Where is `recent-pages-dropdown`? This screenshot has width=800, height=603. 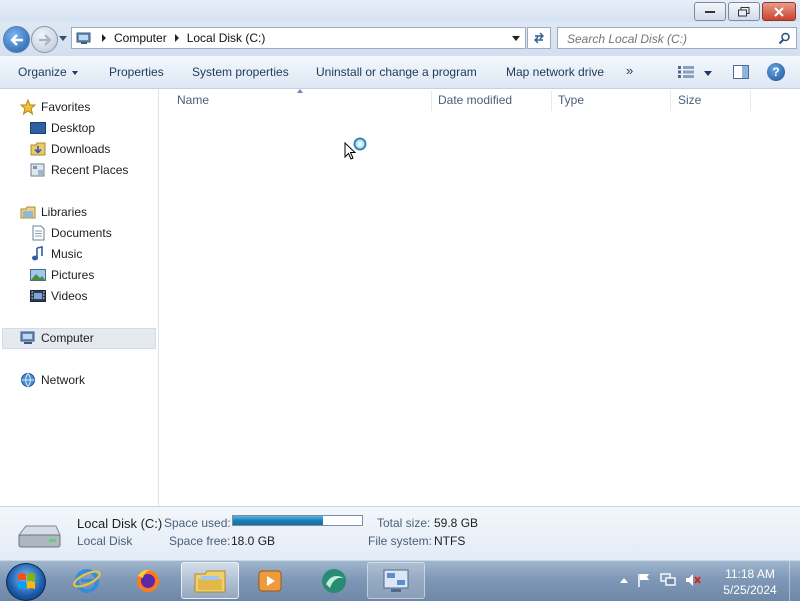 recent-pages-dropdown is located at coordinates (63, 38).